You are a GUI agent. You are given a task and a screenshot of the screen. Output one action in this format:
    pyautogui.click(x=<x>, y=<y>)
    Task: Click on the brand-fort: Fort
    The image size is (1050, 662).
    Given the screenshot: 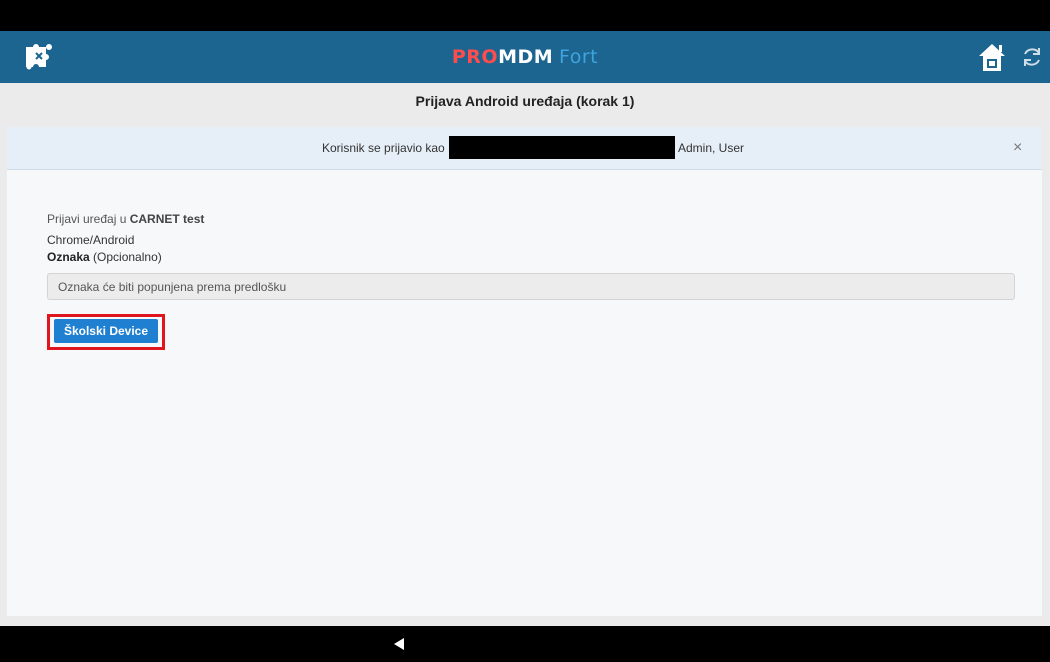 What is the action you would take?
    pyautogui.click(x=578, y=57)
    